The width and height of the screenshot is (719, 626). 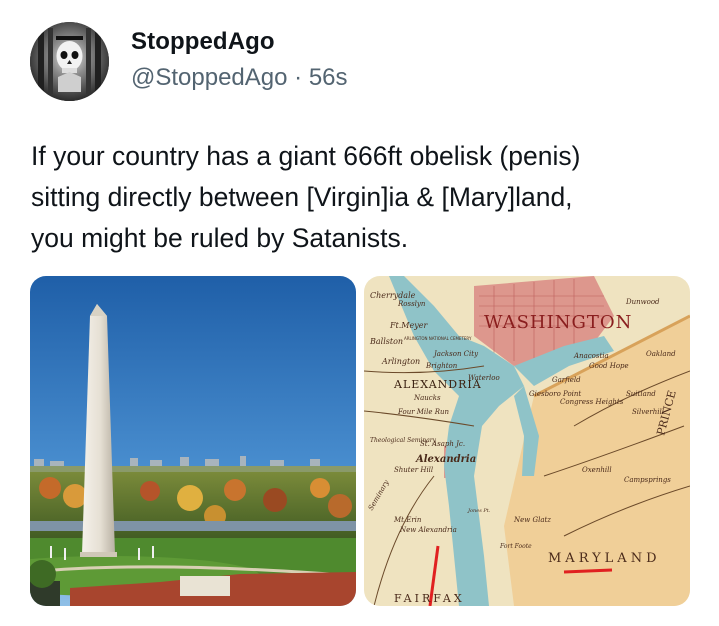 I want to click on map-label-alexandria: Alexandria, so click(x=445, y=459).